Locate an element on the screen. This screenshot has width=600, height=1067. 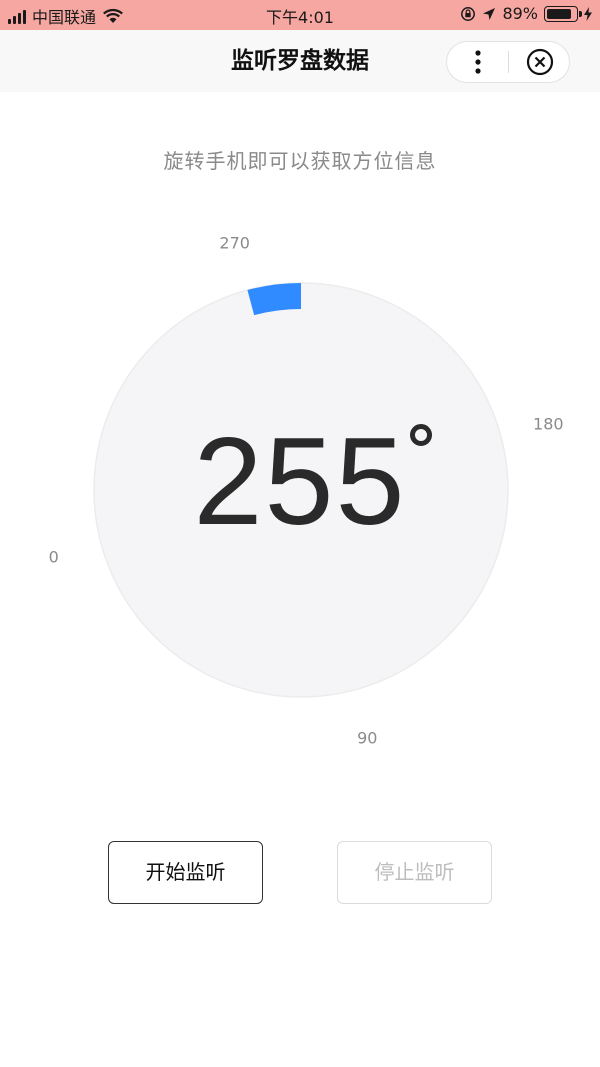
status-bar: 中国联通 下午4:01 89% is located at coordinates (300, 15).